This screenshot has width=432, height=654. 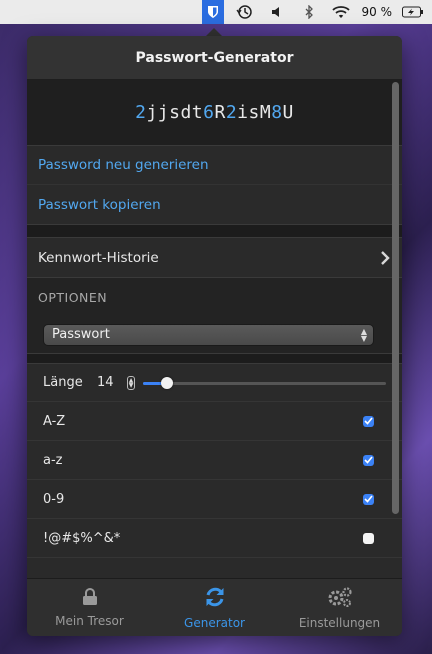 I want to click on password-history-label: Kennwort-Historie, so click(x=98, y=257).